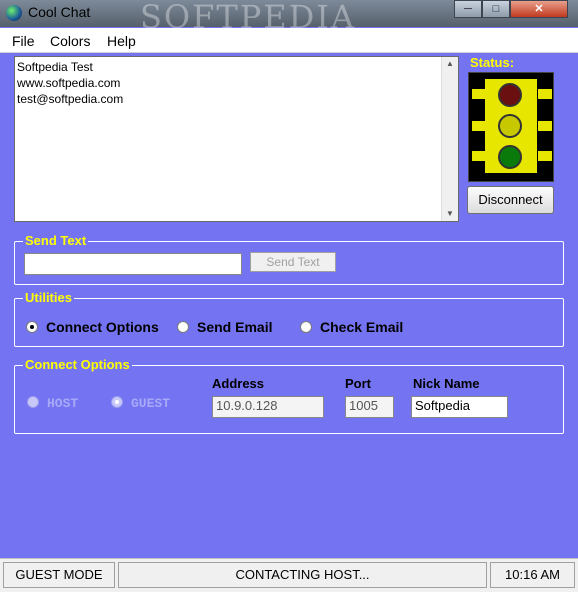 The image size is (578, 592). Describe the element at coordinates (289, 18) in the screenshot. I see `title-bar: Cool Chat SOFTPEDIA ─ □ ✕` at that location.